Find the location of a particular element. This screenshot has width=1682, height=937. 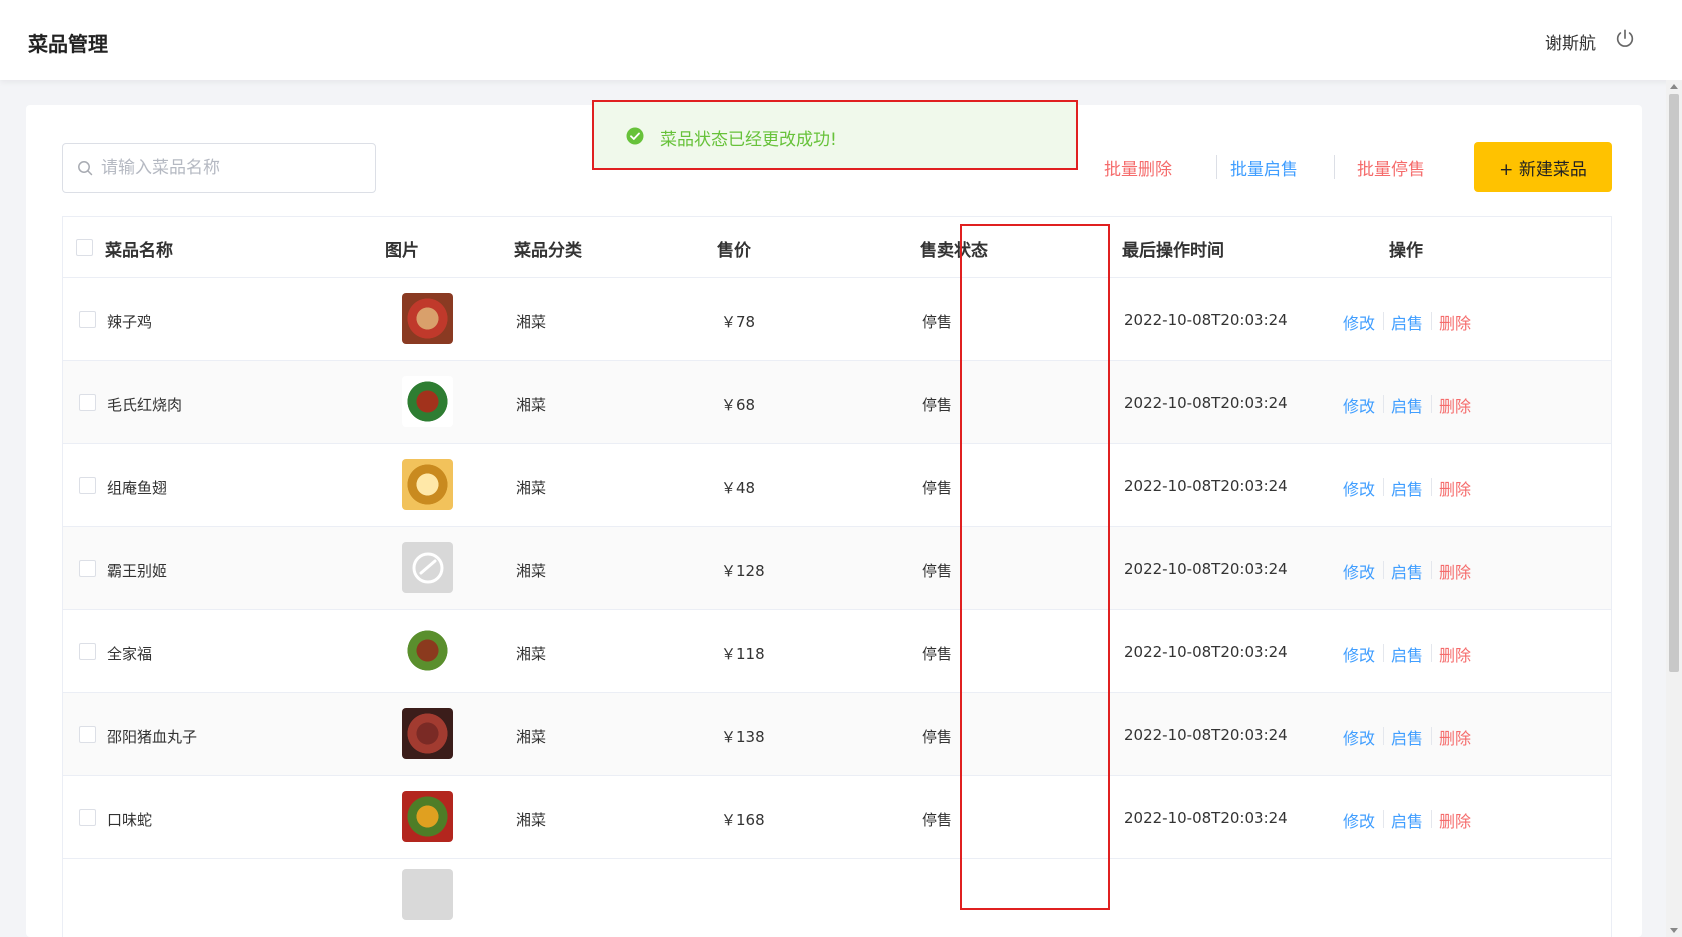

page-scrollbar is located at coordinates (1674, 508).